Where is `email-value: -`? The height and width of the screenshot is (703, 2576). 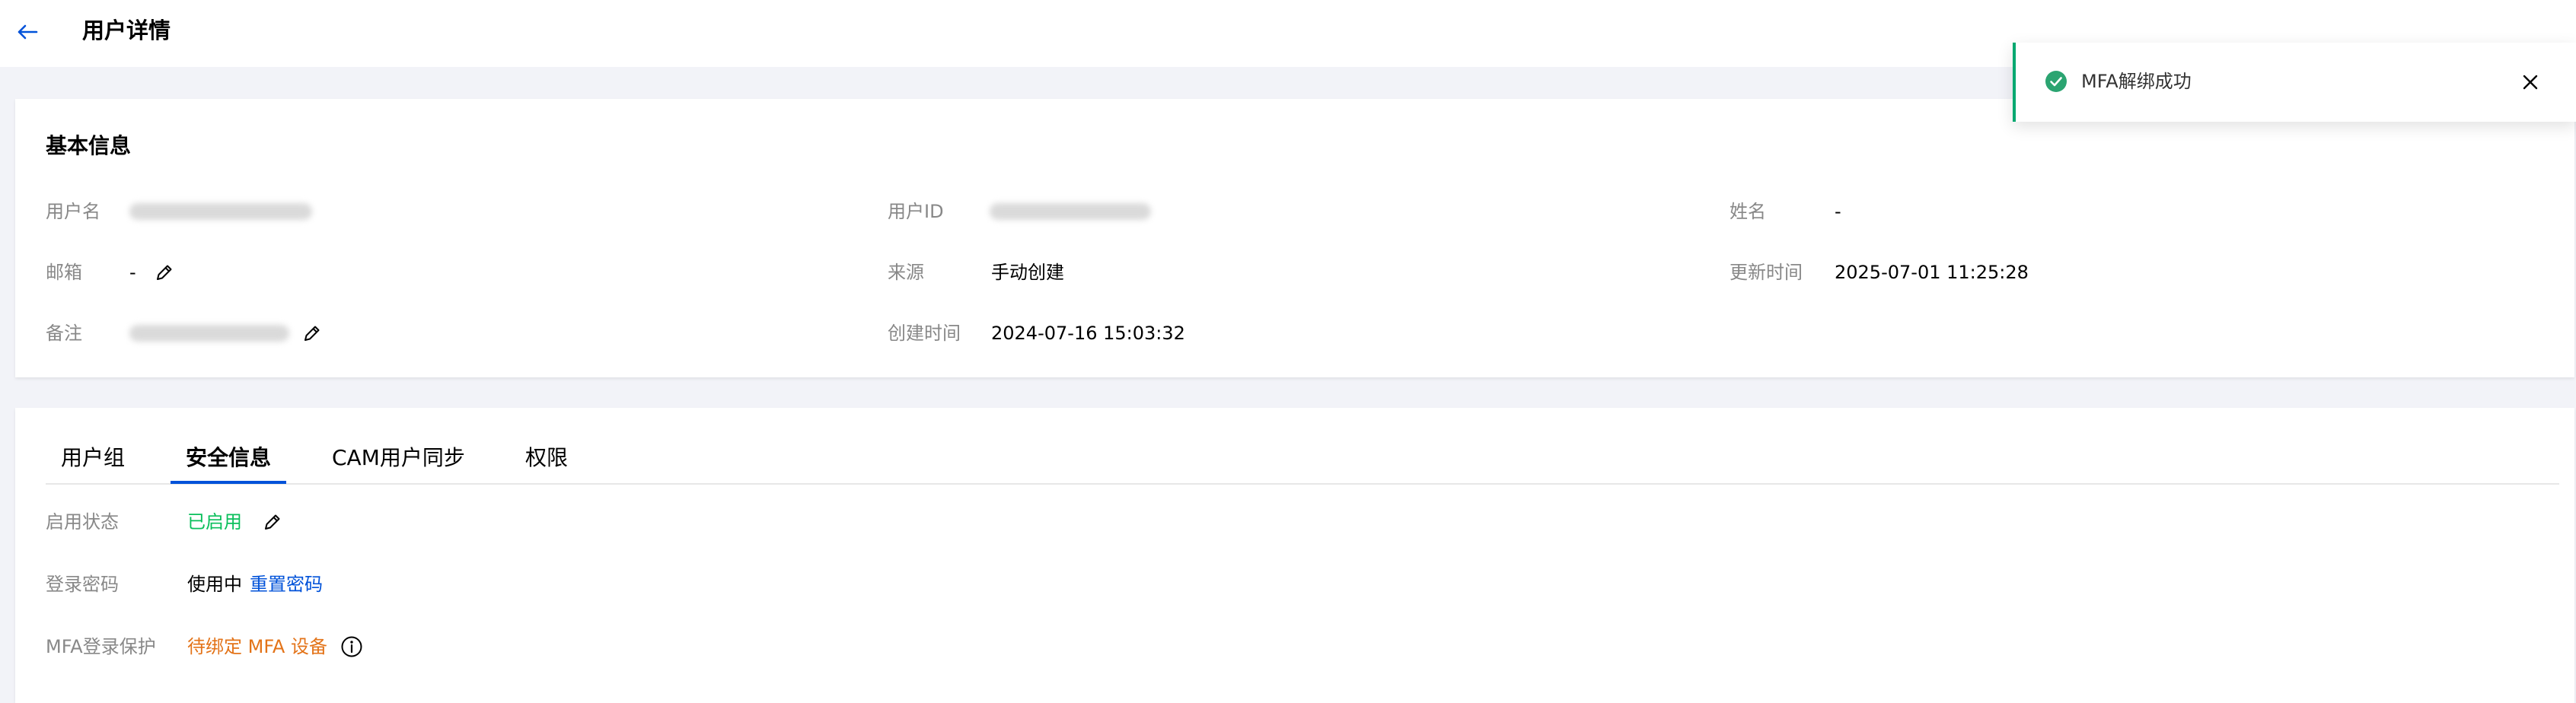 email-value: - is located at coordinates (132, 272).